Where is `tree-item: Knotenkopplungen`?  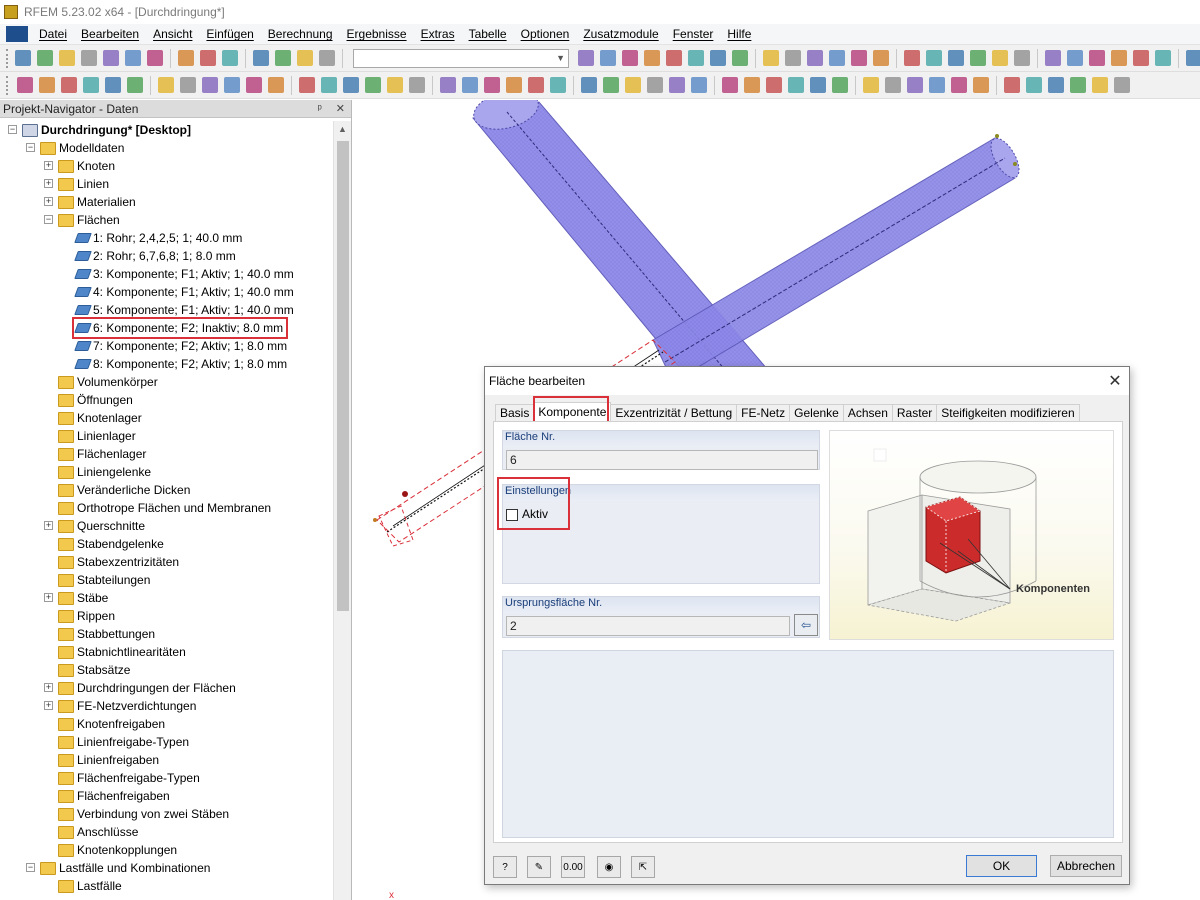 tree-item: Knotenkopplungen is located at coordinates (117, 850).